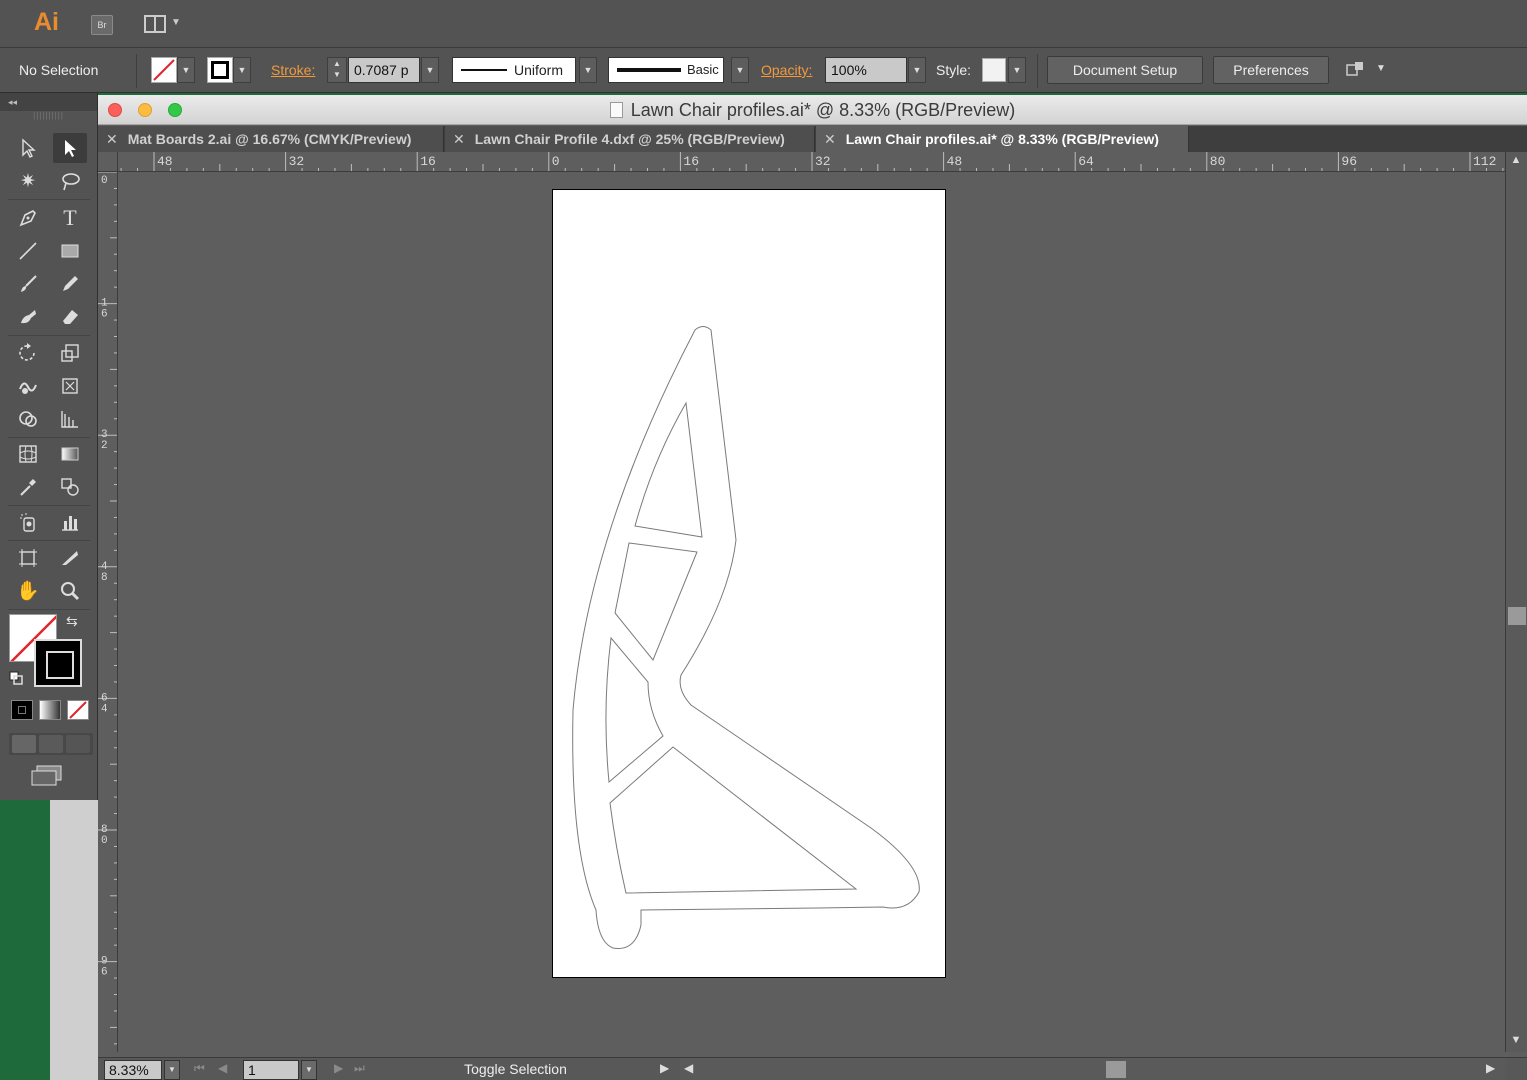 This screenshot has width=1527, height=1080. Describe the element at coordinates (70, 591) in the screenshot. I see `zoom-tool` at that location.